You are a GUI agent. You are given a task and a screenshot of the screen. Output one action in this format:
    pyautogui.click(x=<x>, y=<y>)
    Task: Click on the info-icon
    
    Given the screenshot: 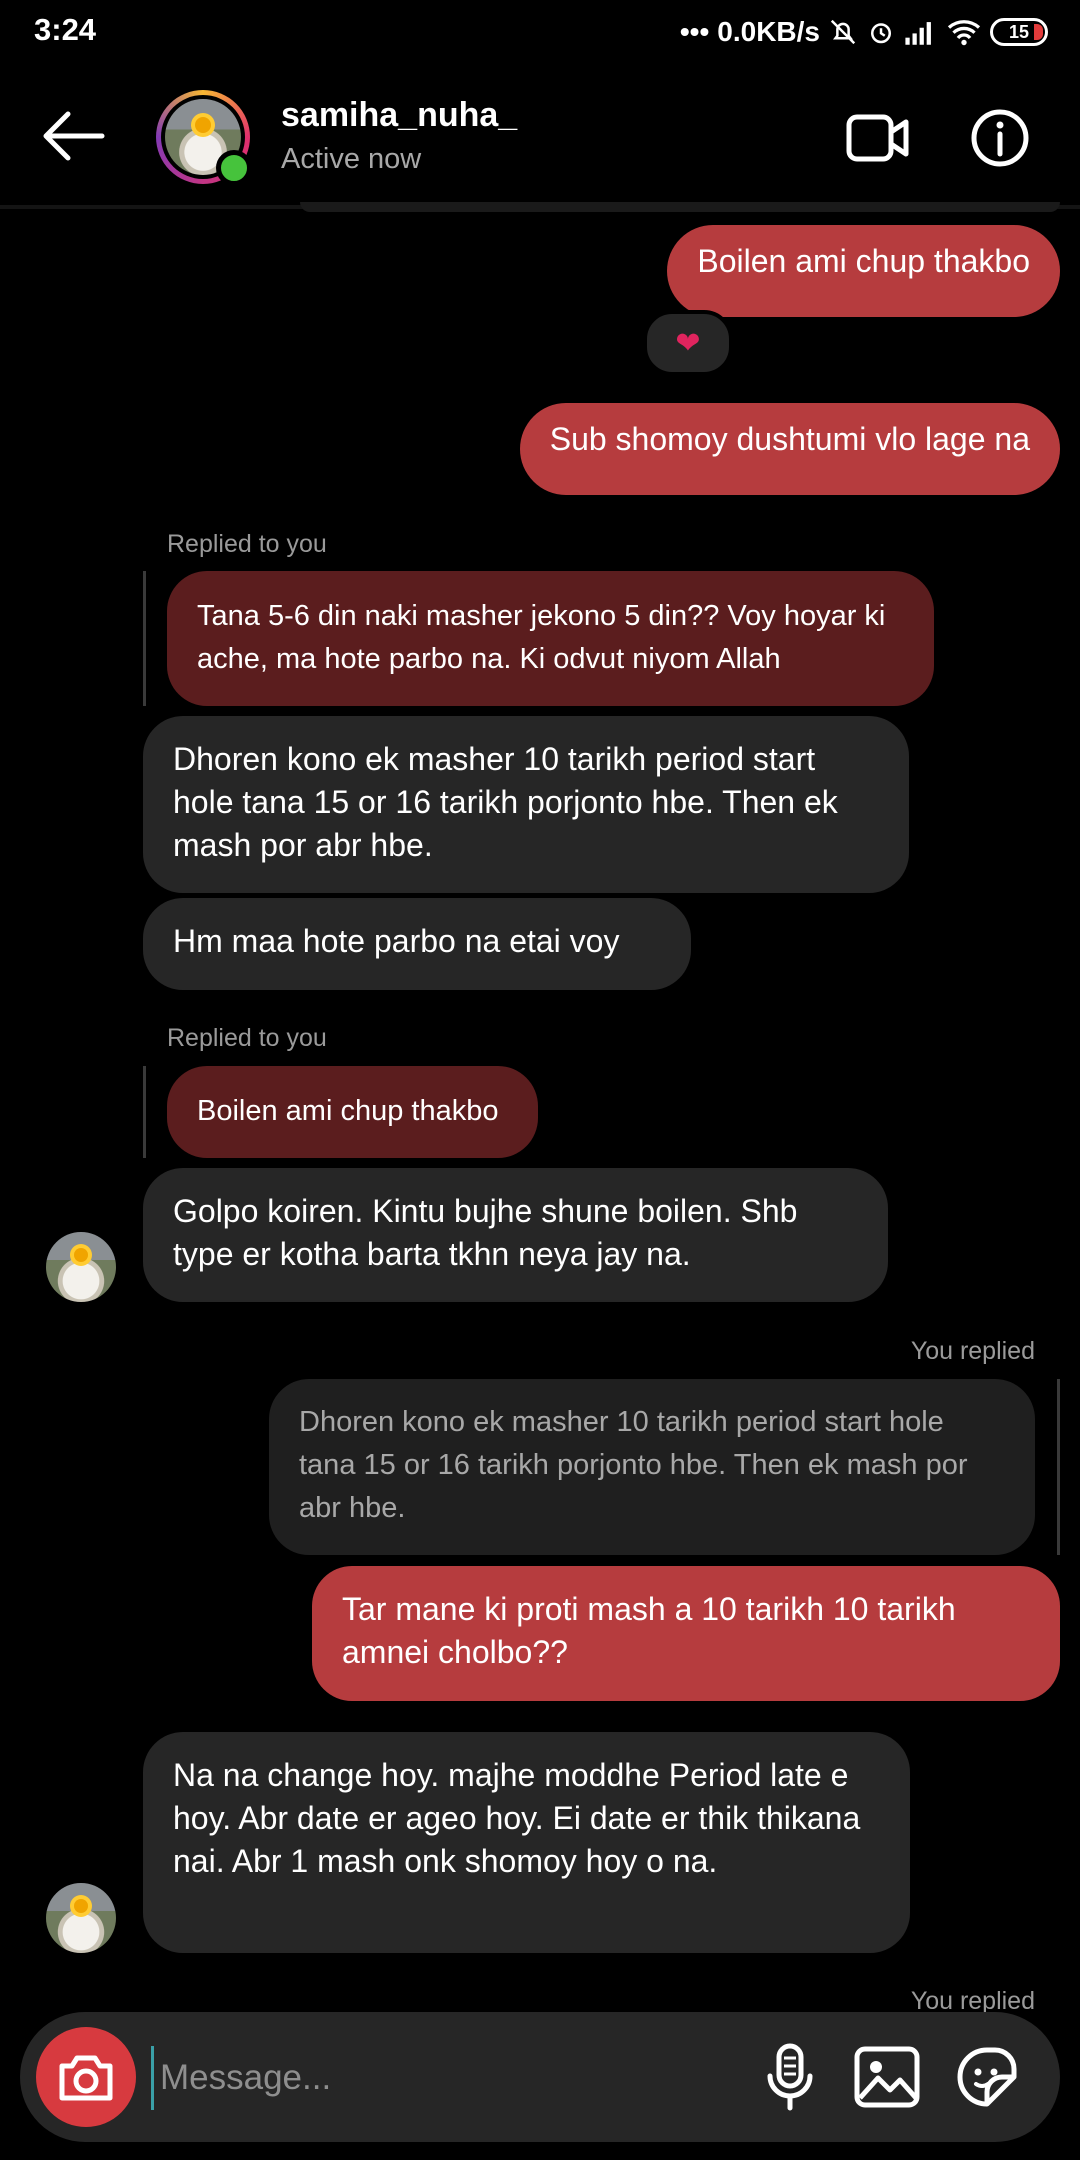 What is the action you would take?
    pyautogui.click(x=1000, y=138)
    